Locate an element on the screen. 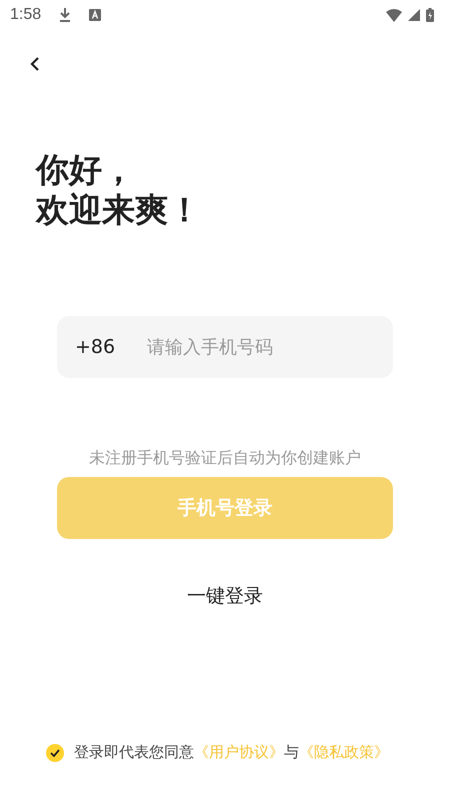  status-time: 1:58 is located at coordinates (26, 15).